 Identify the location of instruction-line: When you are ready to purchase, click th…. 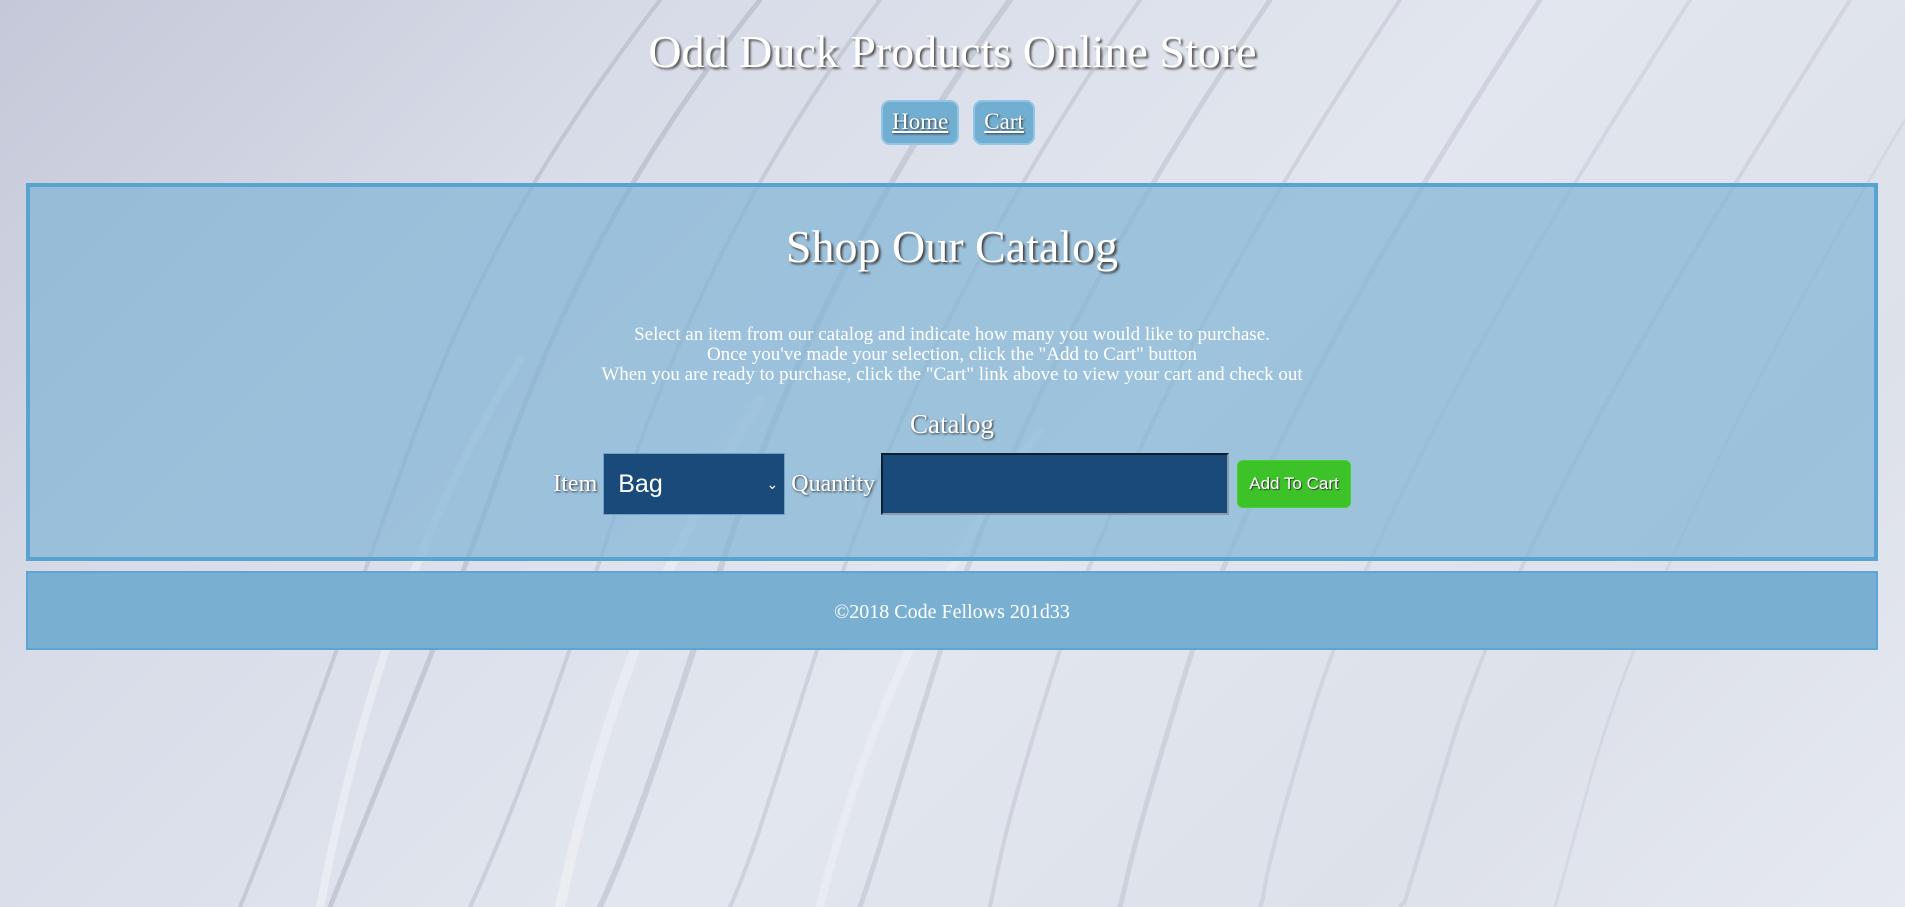
(952, 374).